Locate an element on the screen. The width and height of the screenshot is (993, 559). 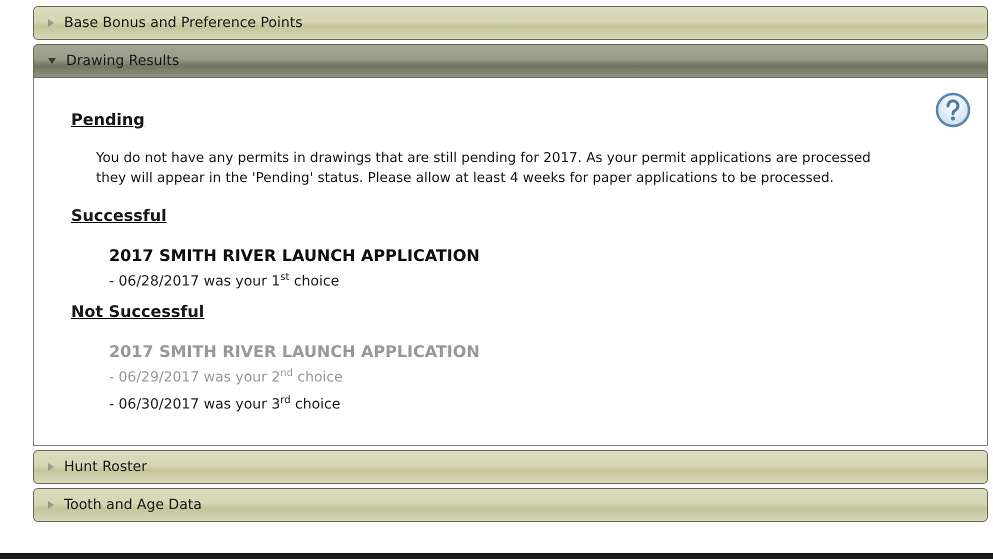
choice-line: - 06/29/2017 was your 2$^{nd}$ choice is located at coordinates (226, 377).